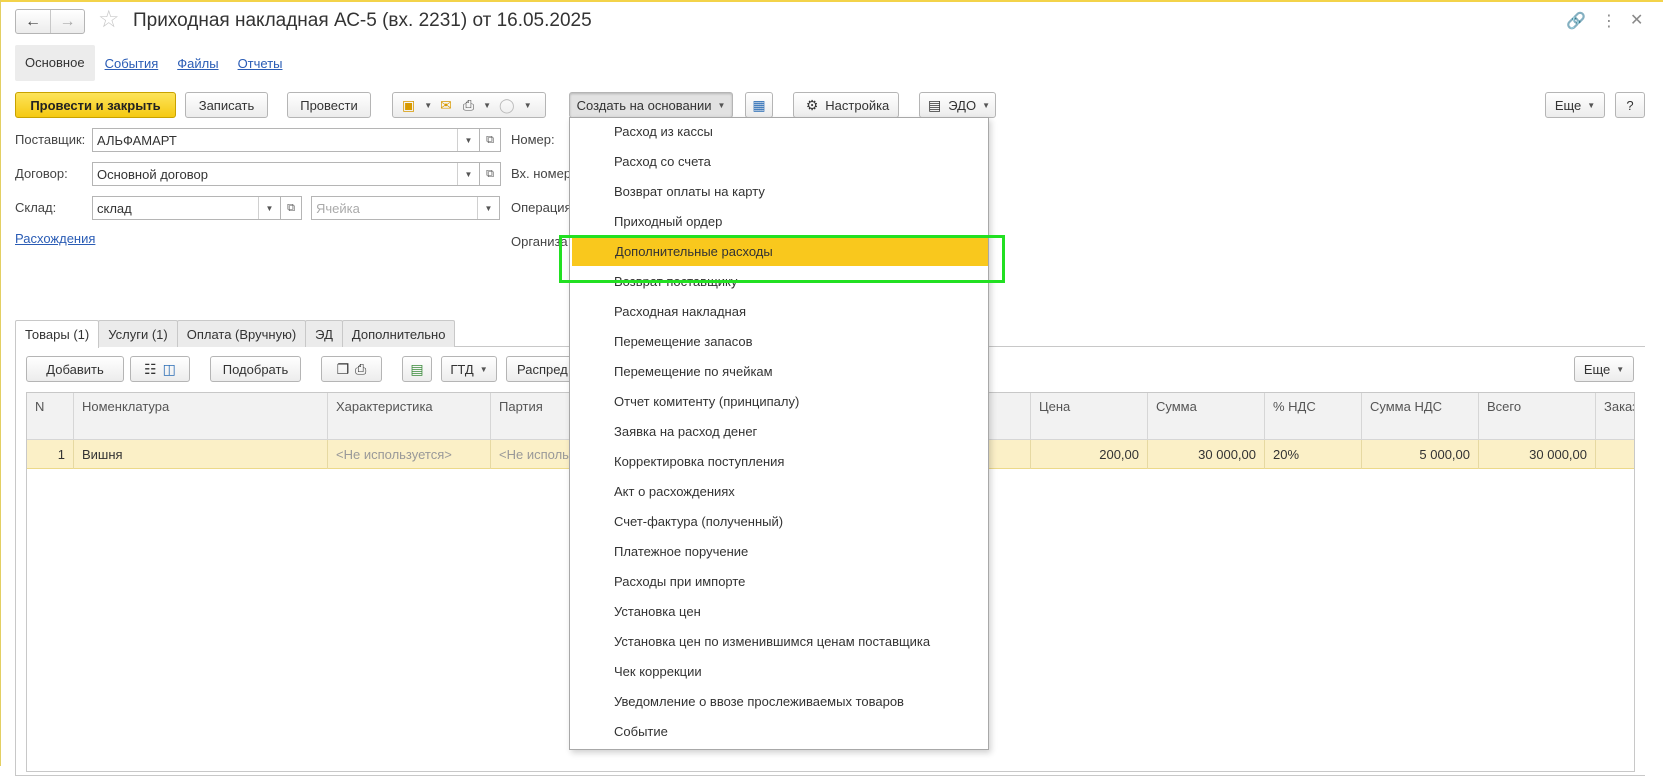  I want to click on warehouse-field: склад ▼, so click(186, 208).